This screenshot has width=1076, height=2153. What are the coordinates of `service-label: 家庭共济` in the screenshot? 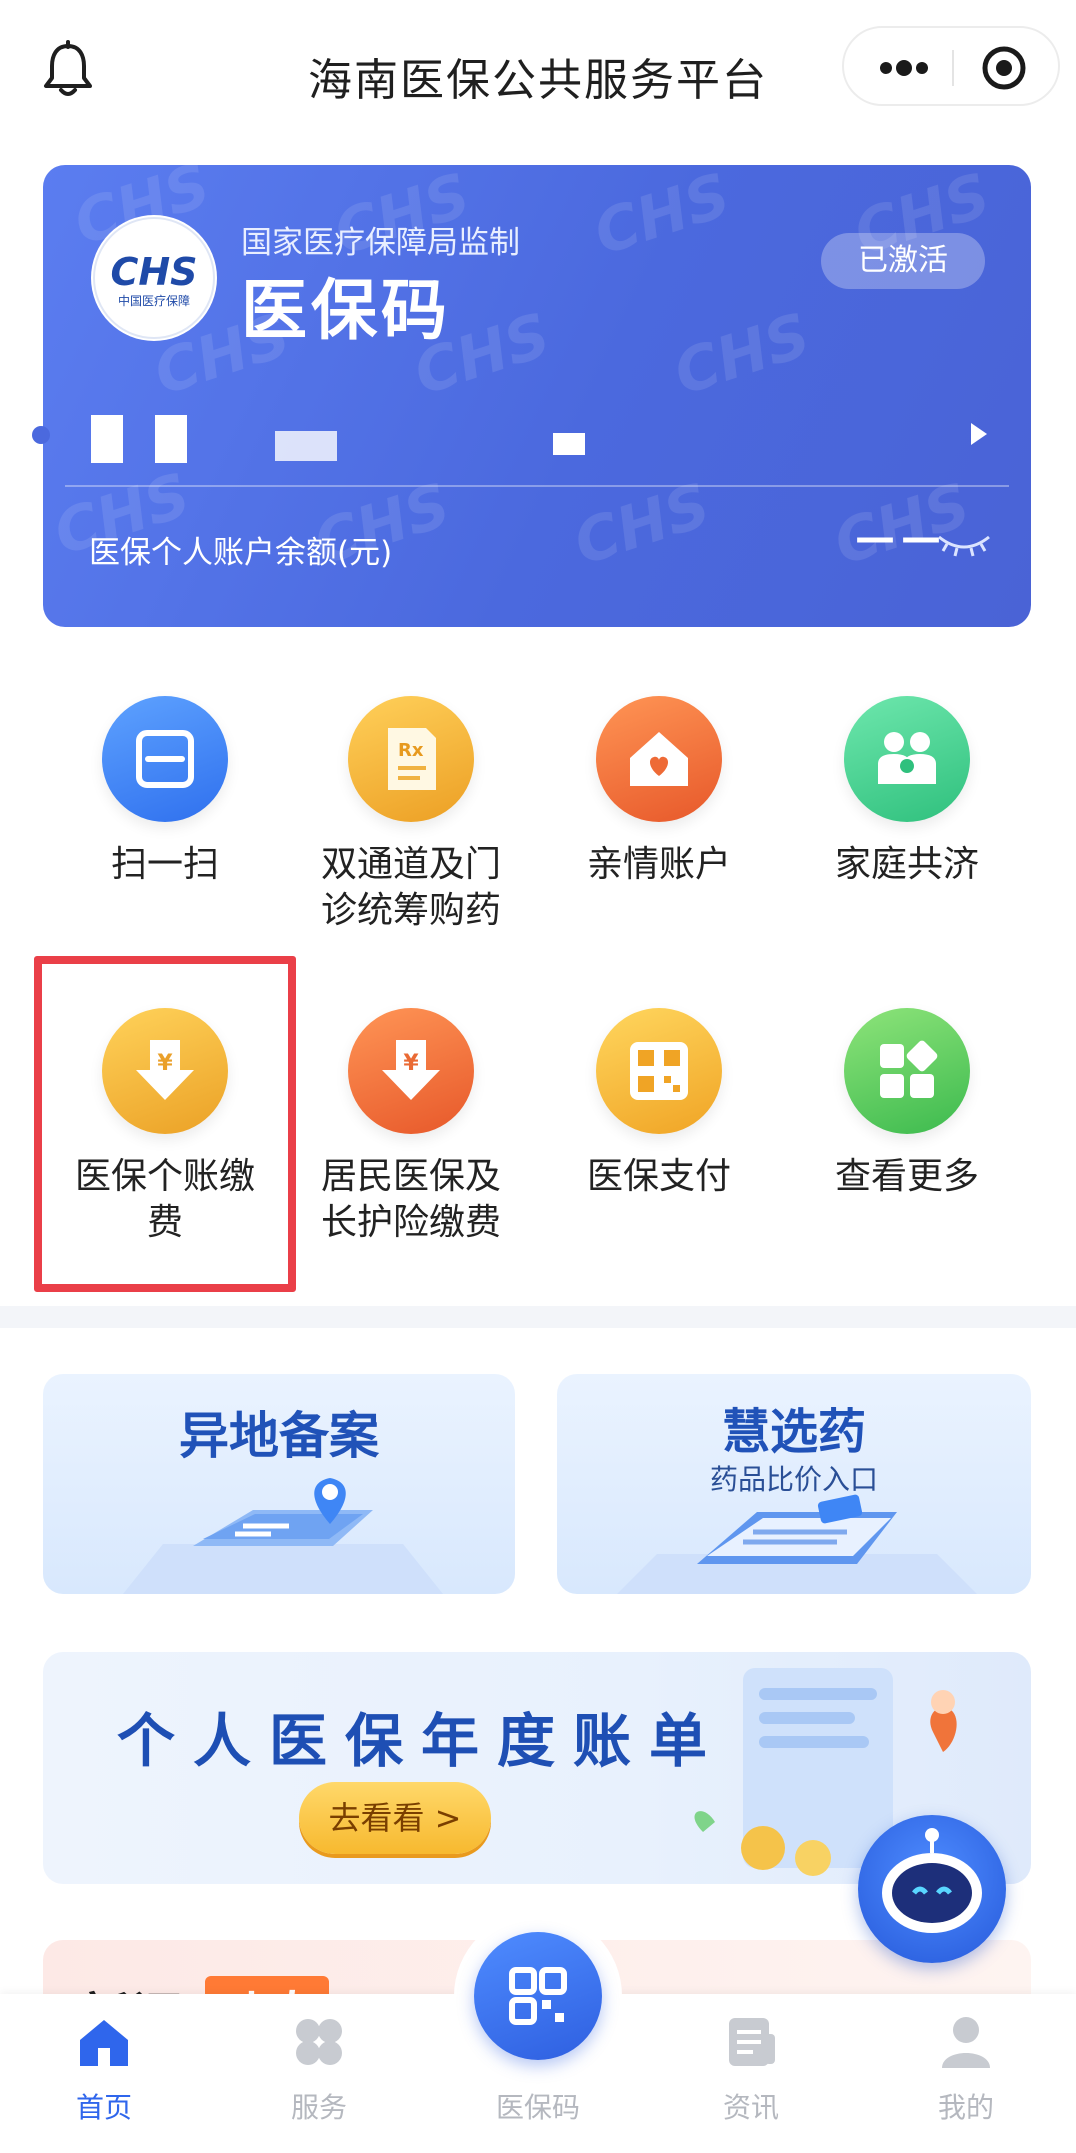 It's located at (906, 864).